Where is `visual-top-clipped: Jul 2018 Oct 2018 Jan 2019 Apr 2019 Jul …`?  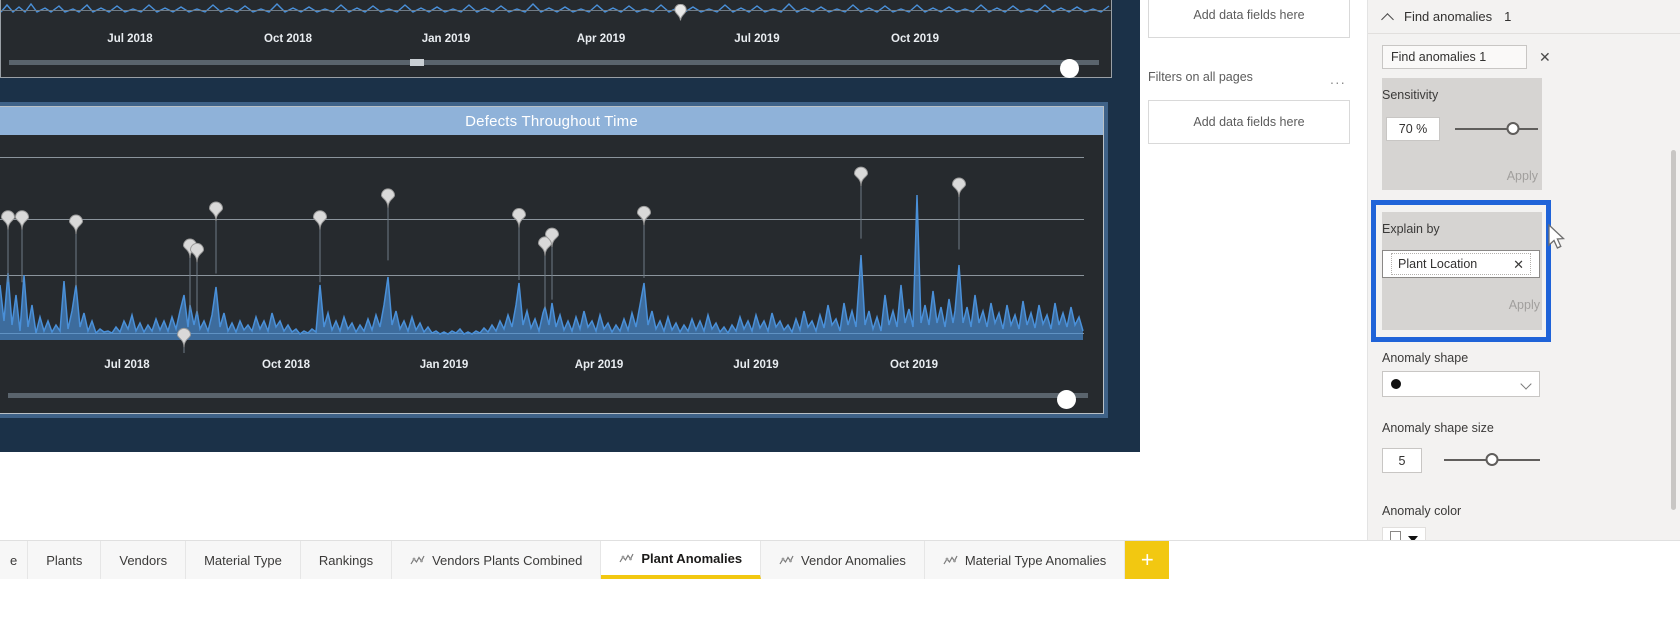 visual-top-clipped: Jul 2018 Oct 2018 Jan 2019 Apr 2019 Jul … is located at coordinates (556, 39).